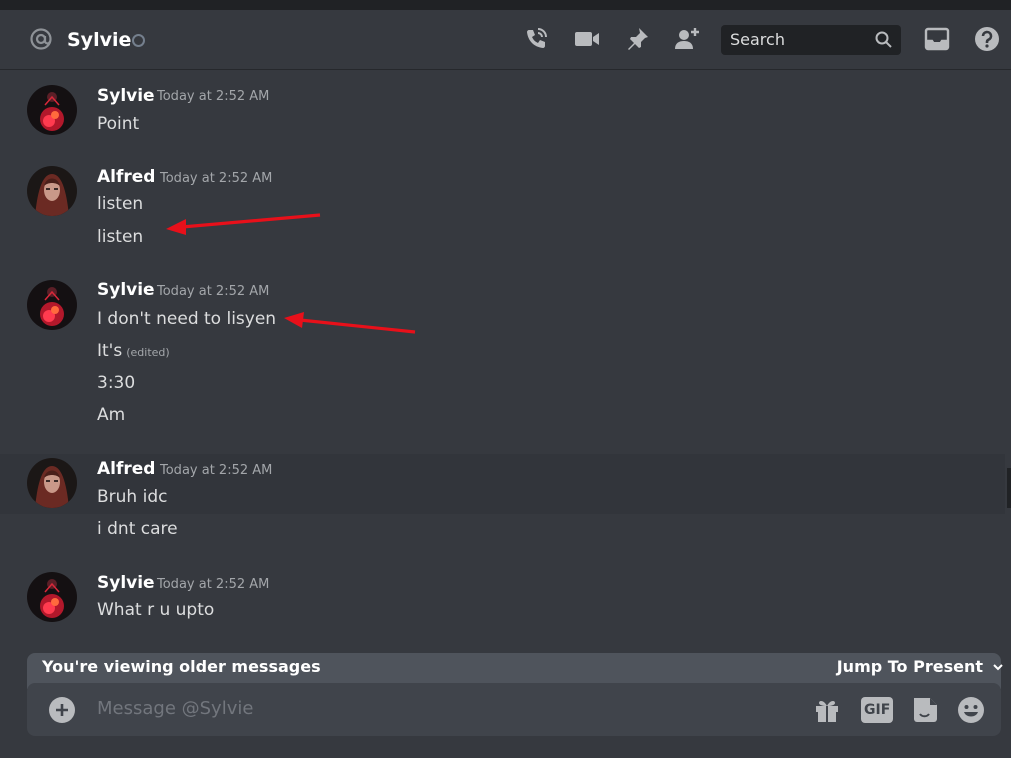 This screenshot has height=758, width=1011. Describe the element at coordinates (536, 39) in the screenshot. I see `voice-call-icon` at that location.